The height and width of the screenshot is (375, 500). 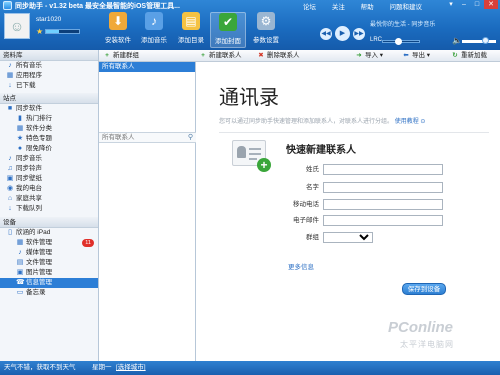 I want to click on maximize-icon: □, so click(x=477, y=4).